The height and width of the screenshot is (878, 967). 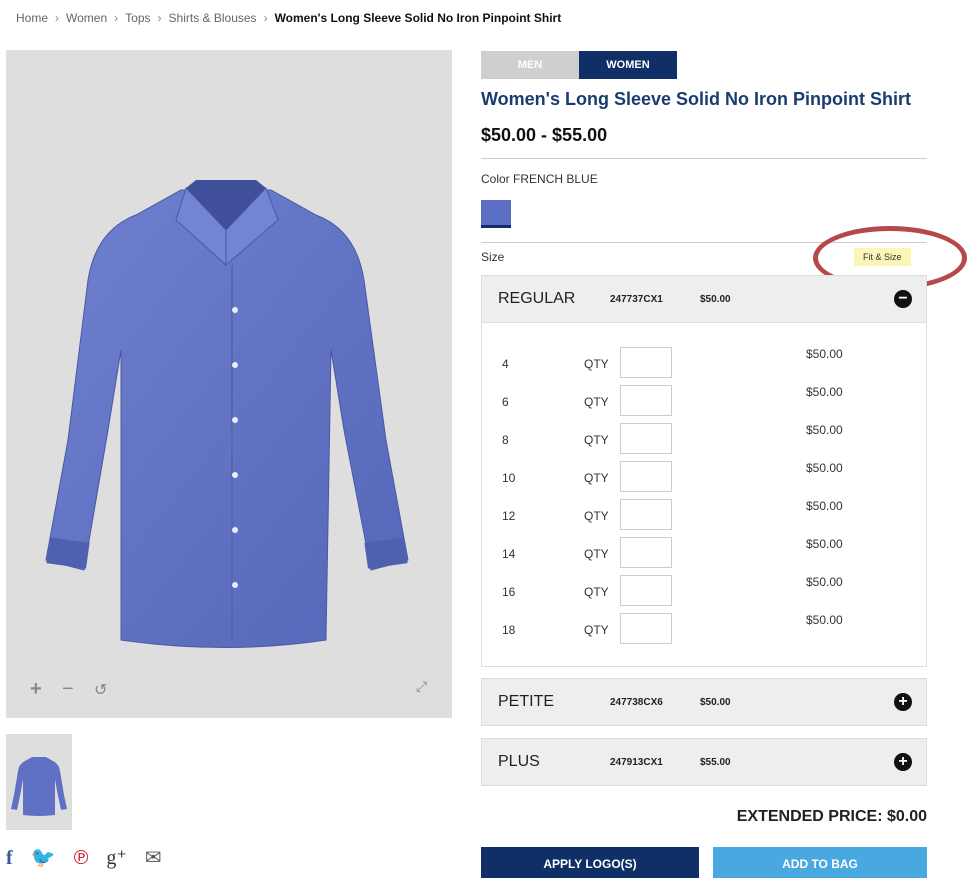 What do you see at coordinates (636, 702) in the screenshot?
I see `size-group-code: 247738CX6` at bounding box center [636, 702].